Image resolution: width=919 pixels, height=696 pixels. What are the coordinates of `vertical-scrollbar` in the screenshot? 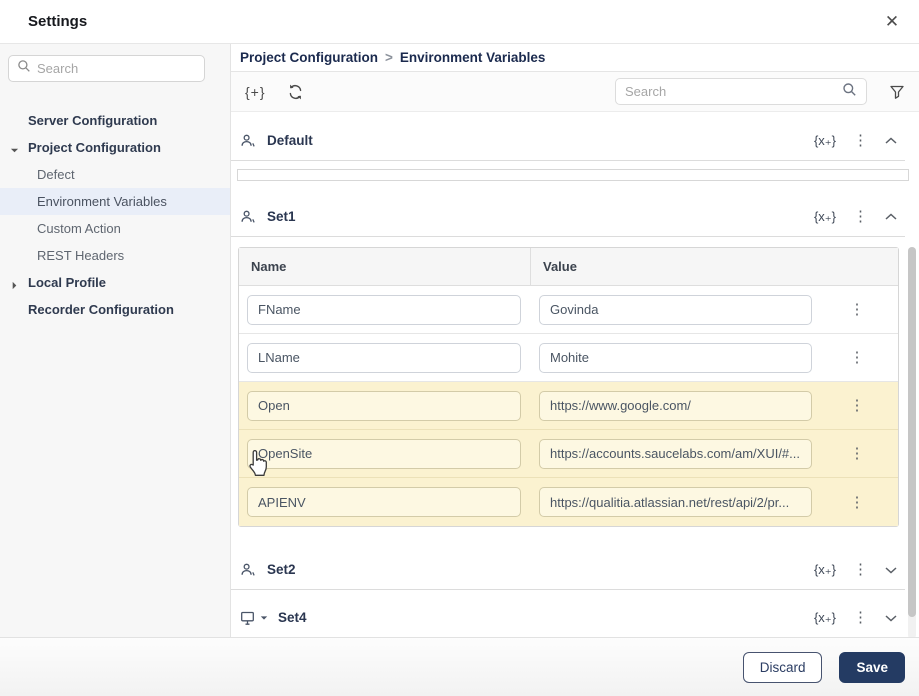 It's located at (912, 442).